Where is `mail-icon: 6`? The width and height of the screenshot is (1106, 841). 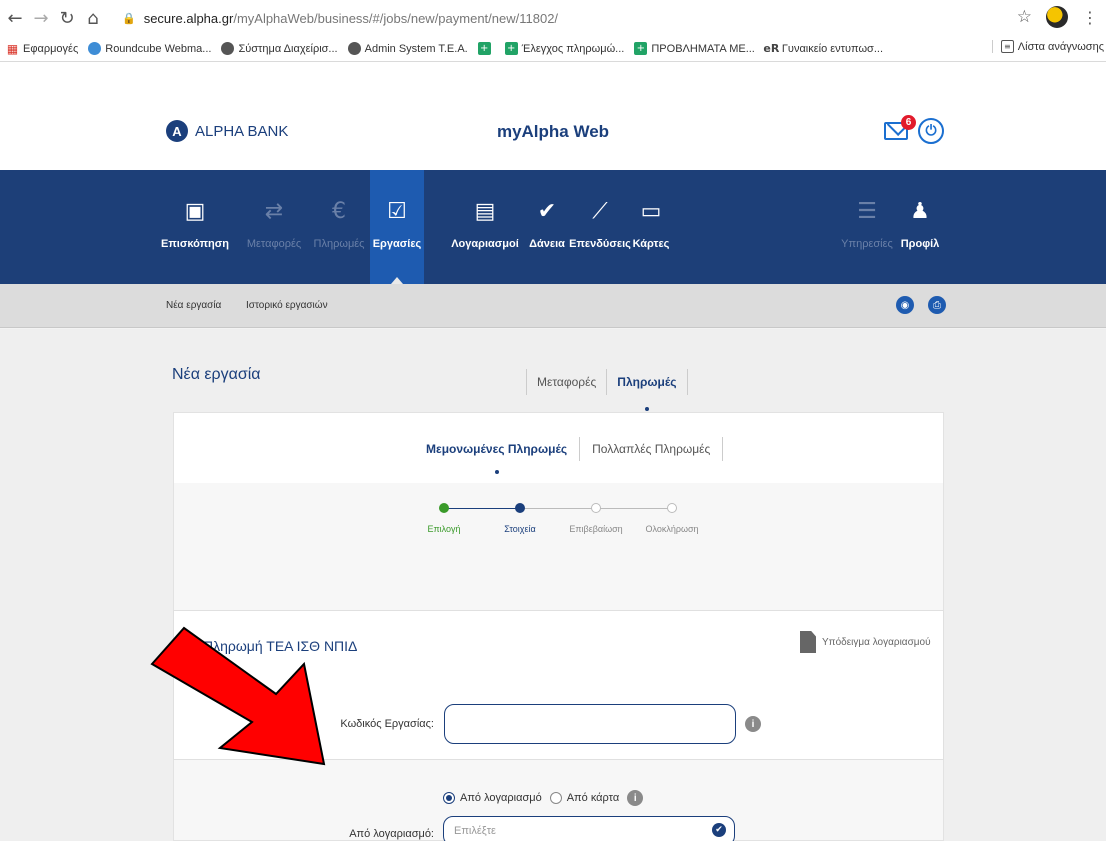
mail-icon: 6 is located at coordinates (900, 127).